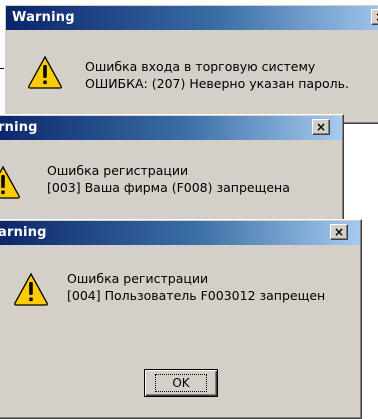  Describe the element at coordinates (180, 233) in the screenshot. I see `title-bar: arning ×` at that location.